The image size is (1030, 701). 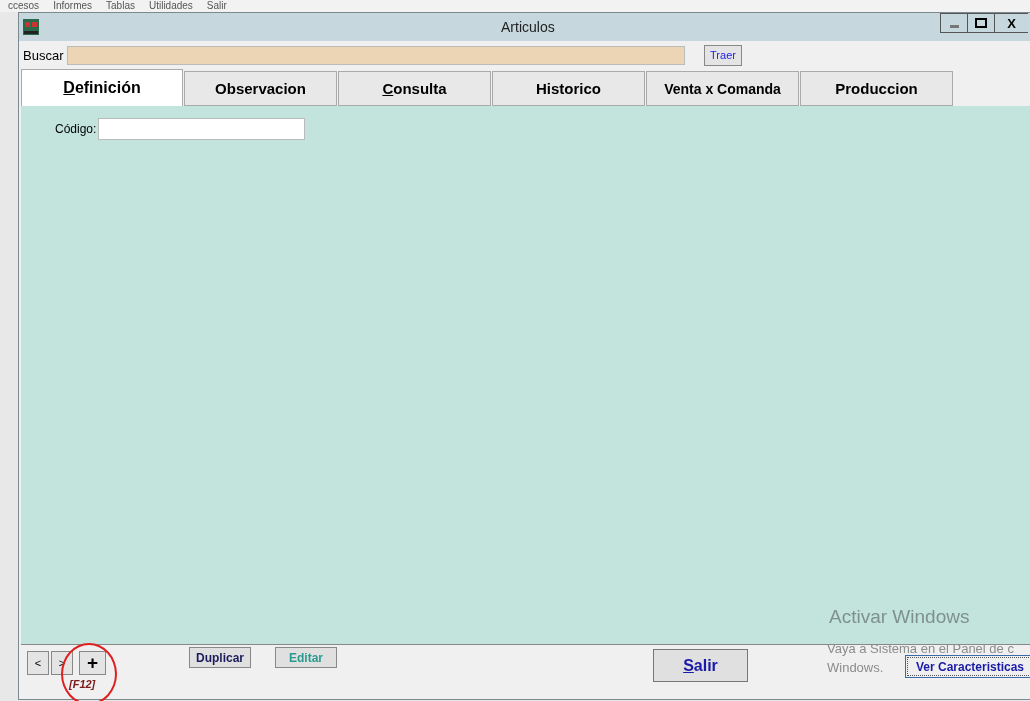 What do you see at coordinates (855, 668) in the screenshot?
I see `activation-notice-text: Windows.` at bounding box center [855, 668].